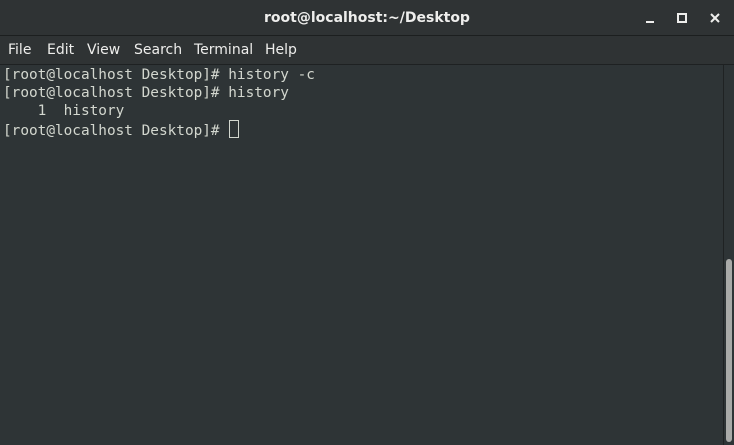 This screenshot has height=445, width=734. Describe the element at coordinates (363, 129) in the screenshot. I see `prompt-line: [root@localhost Desktop]#` at that location.